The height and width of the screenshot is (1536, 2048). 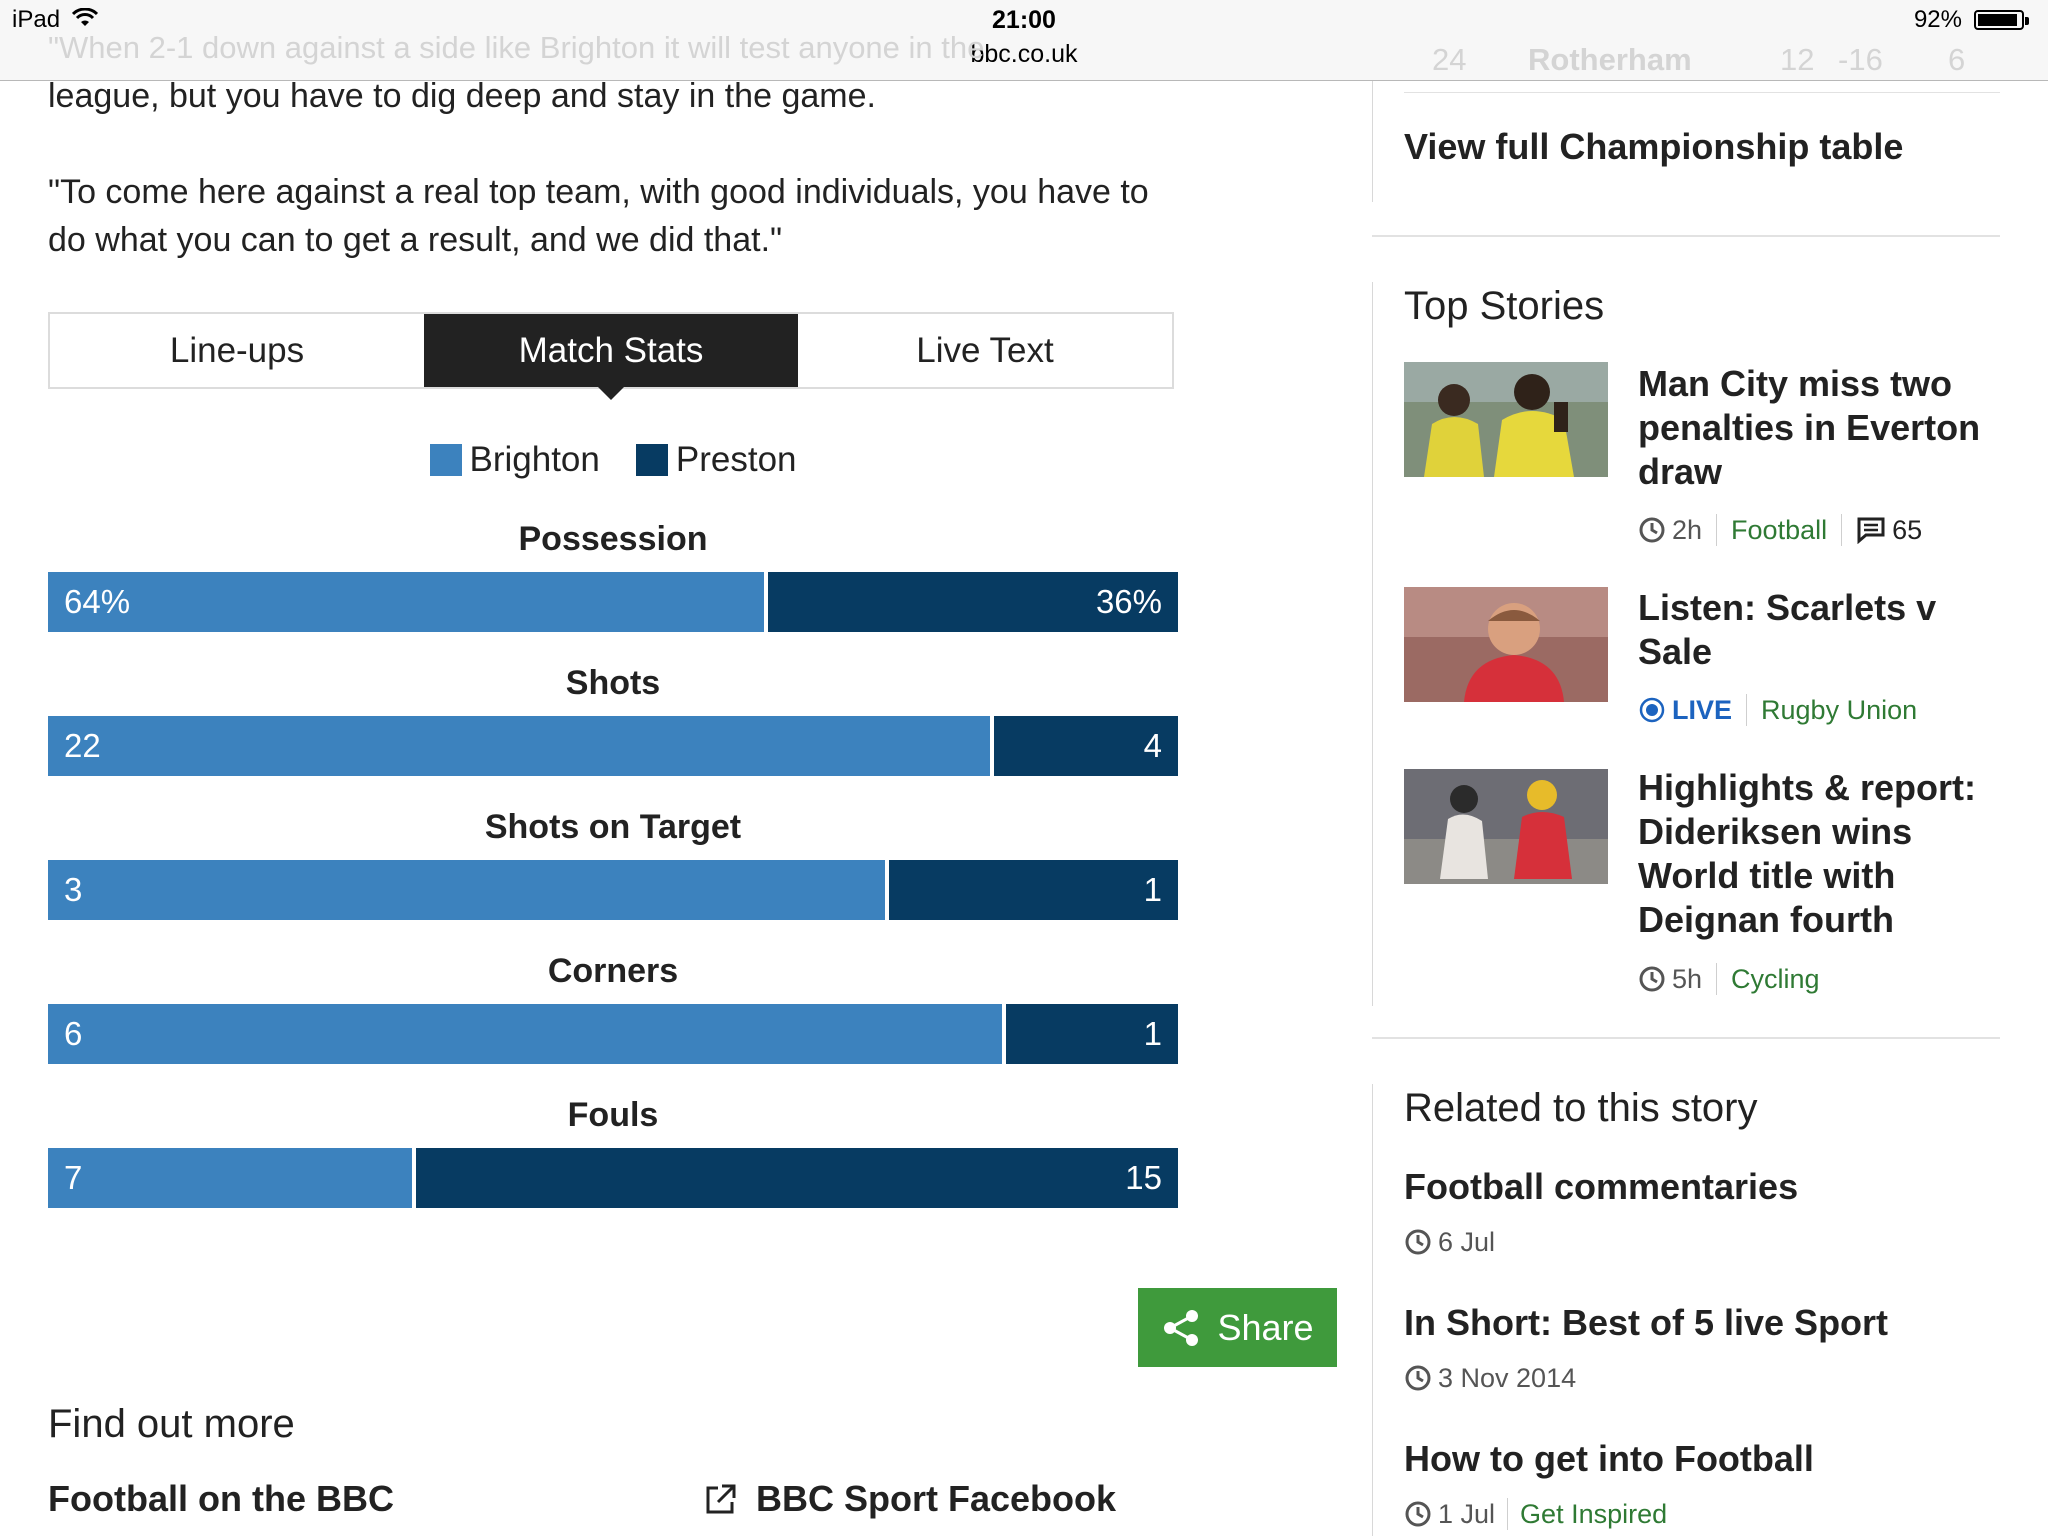 I want to click on stat-bar-home-segment: 22, so click(x=519, y=746).